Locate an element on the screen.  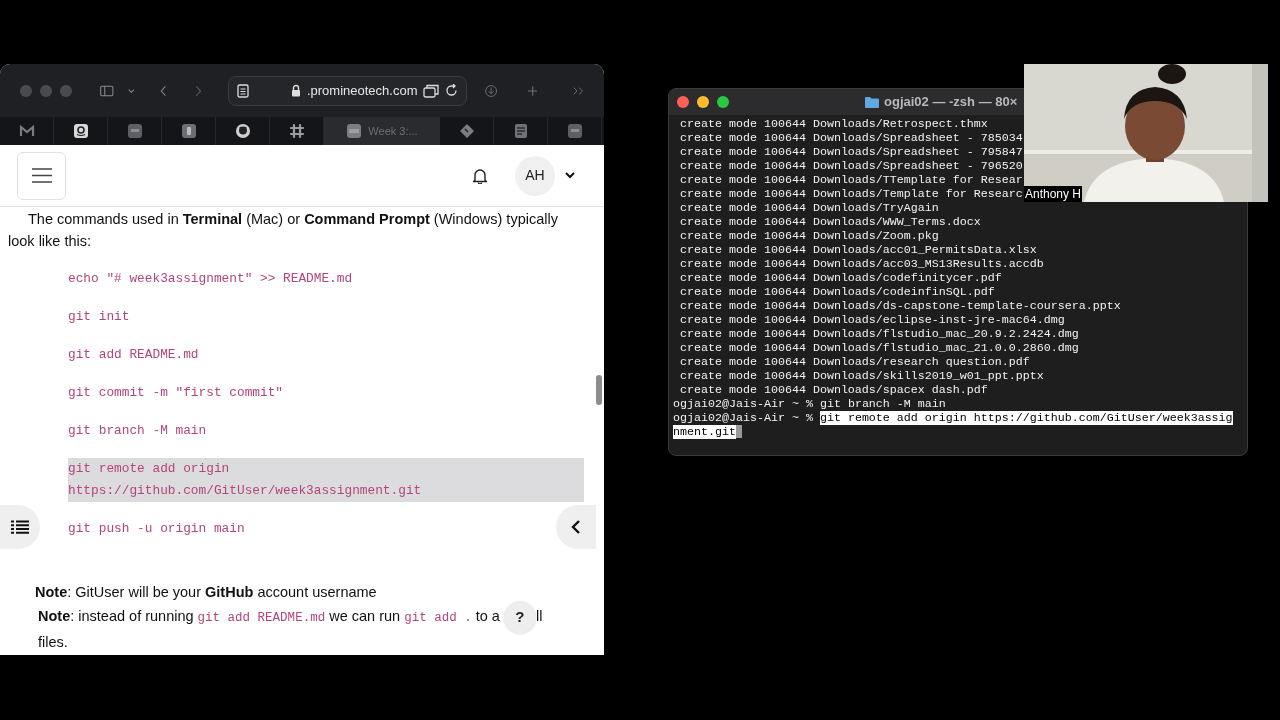
lock-icon is located at coordinates (295, 90).